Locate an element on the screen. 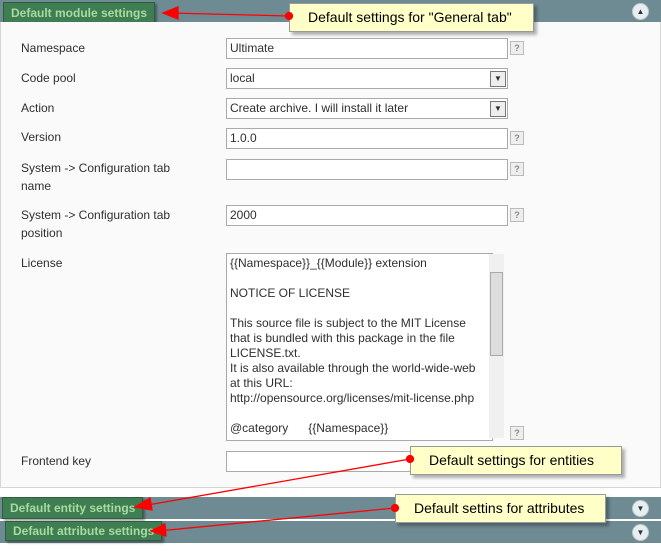  license-label: License is located at coordinates (42, 263).